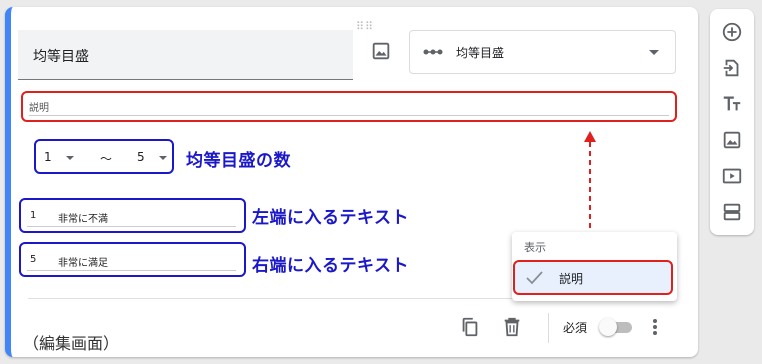  Describe the element at coordinates (330, 218) in the screenshot. I see `annotation-left-text: 左端に入るテキスト` at that location.